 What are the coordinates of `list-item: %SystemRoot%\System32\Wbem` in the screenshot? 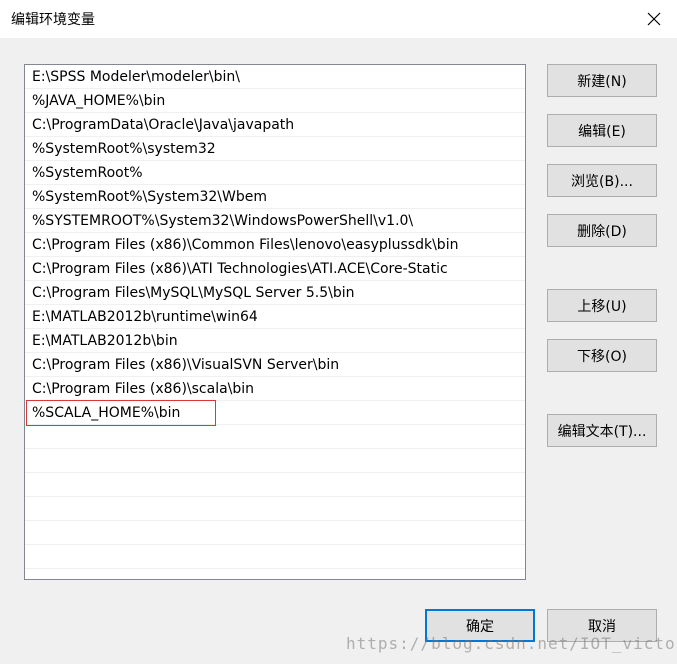 It's located at (275, 197).